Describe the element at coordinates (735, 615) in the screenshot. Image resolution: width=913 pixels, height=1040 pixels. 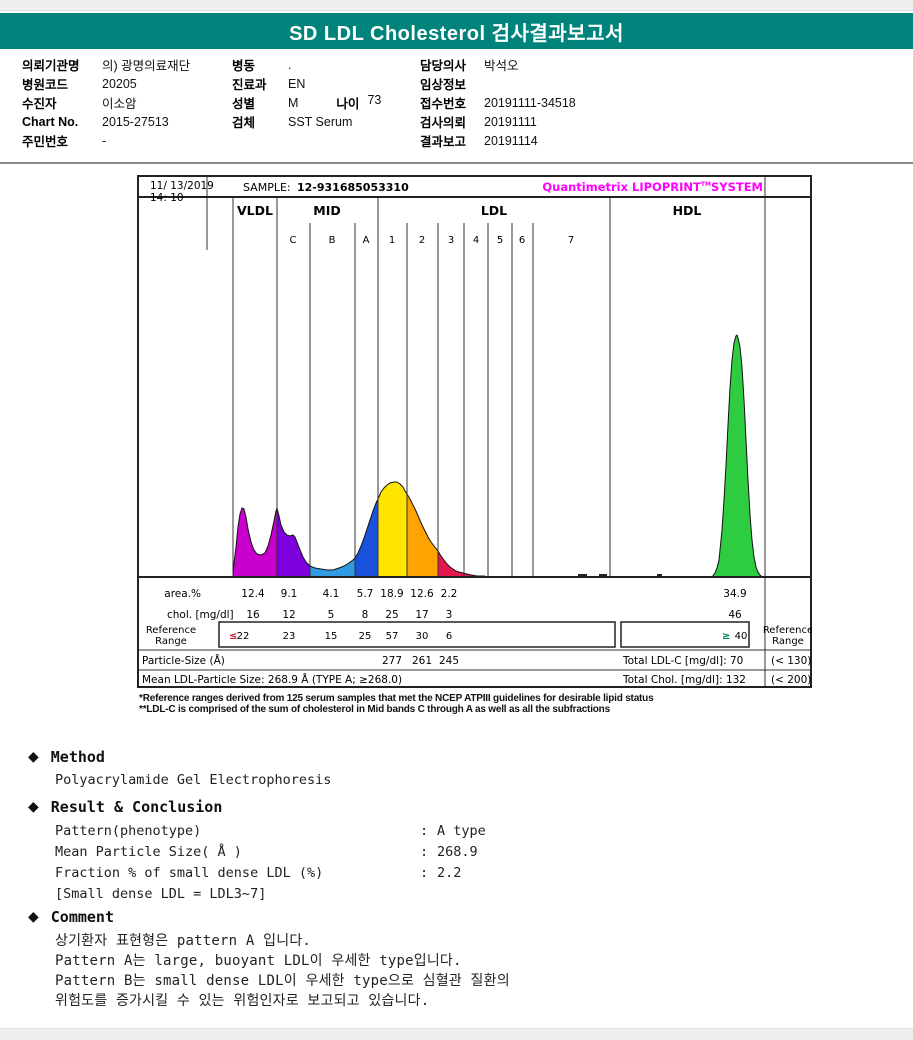
I see `chol-value-hdl: 46` at that location.